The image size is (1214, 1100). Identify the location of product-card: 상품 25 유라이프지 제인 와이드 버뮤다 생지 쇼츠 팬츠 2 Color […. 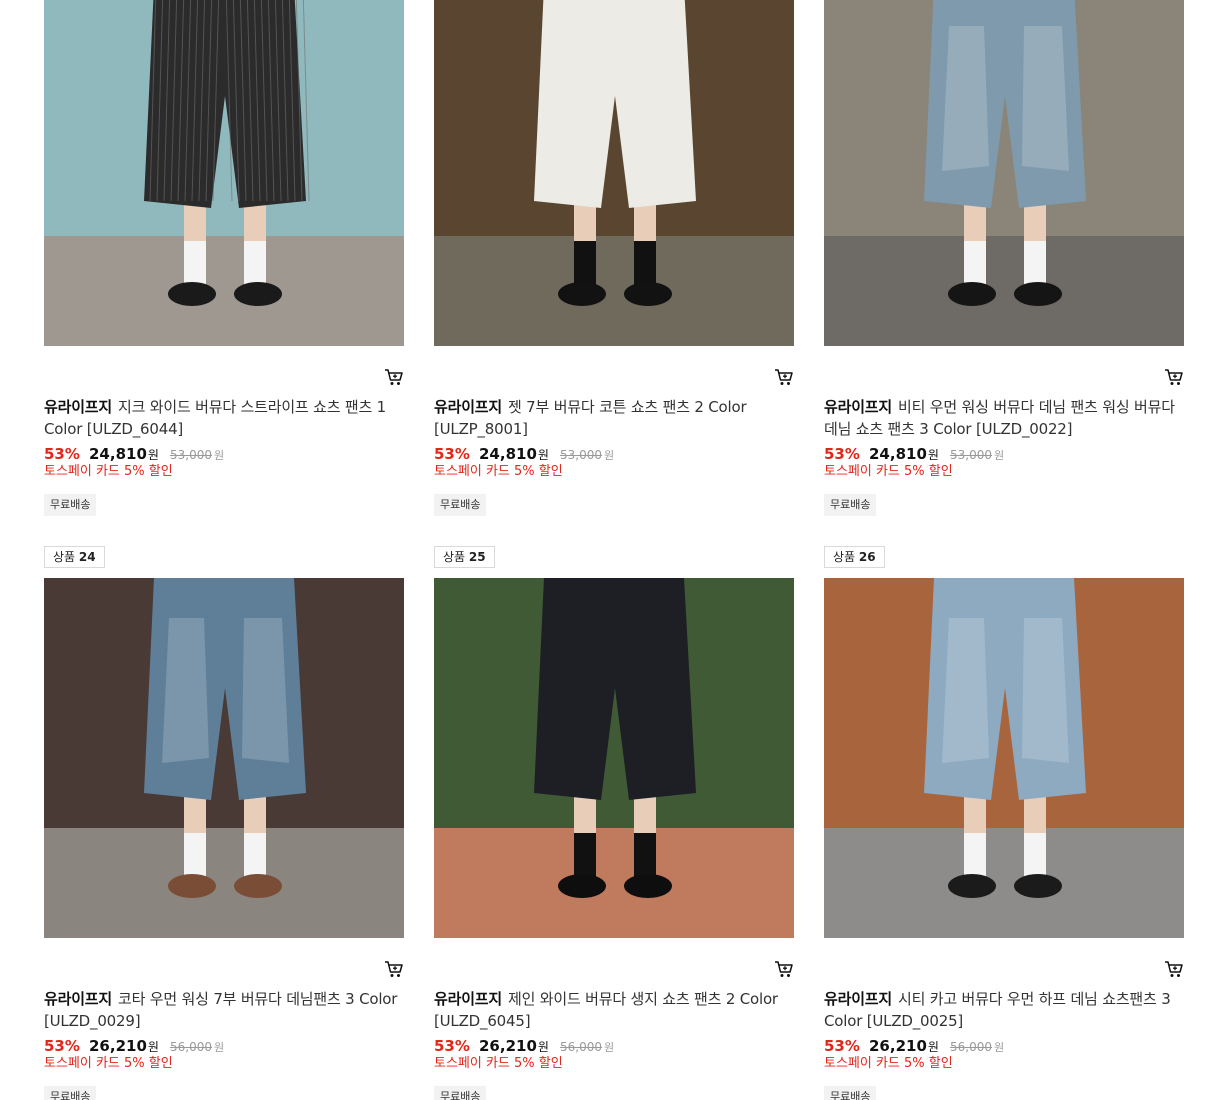
(614, 823).